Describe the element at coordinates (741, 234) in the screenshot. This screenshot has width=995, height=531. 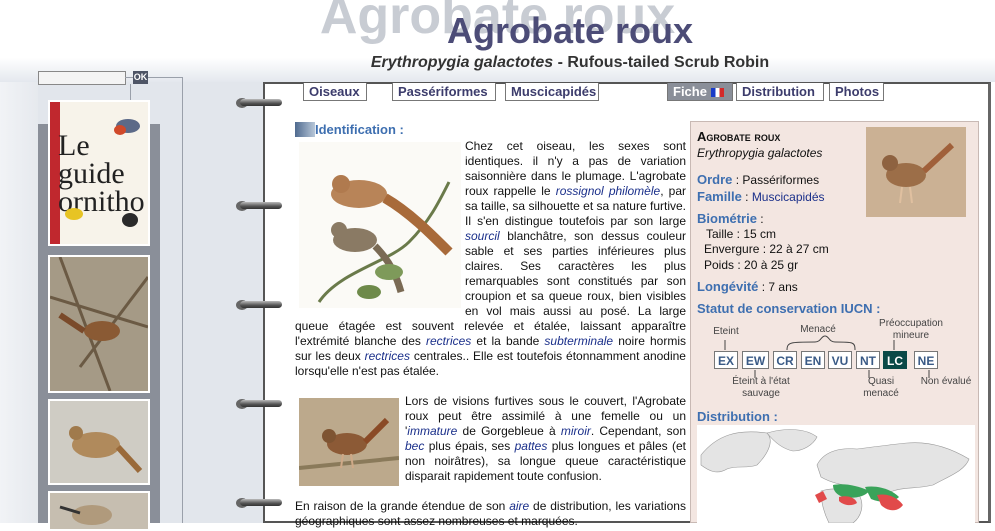
I see `biometrie-taille: Taille : 15 cm` at that location.